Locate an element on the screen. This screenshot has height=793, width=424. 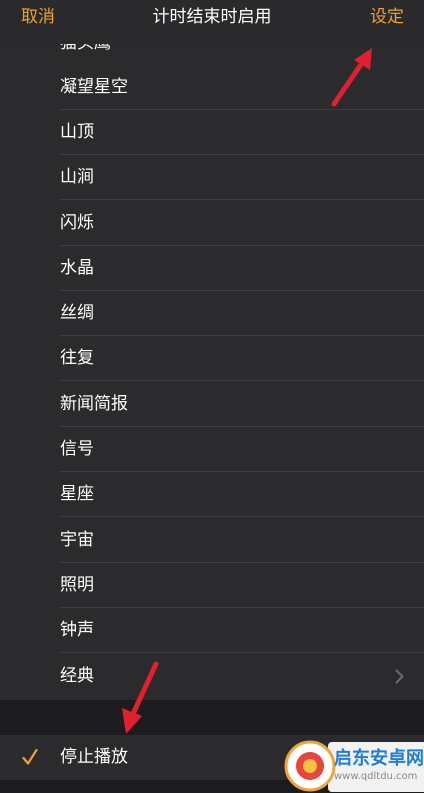
list-item-label: 丝绸 is located at coordinates (77, 313).